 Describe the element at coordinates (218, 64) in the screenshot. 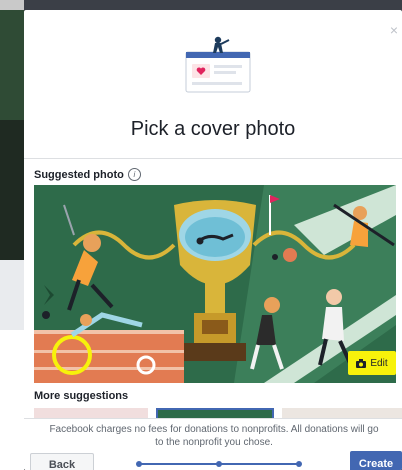

I see `fundraiser-illustration` at that location.